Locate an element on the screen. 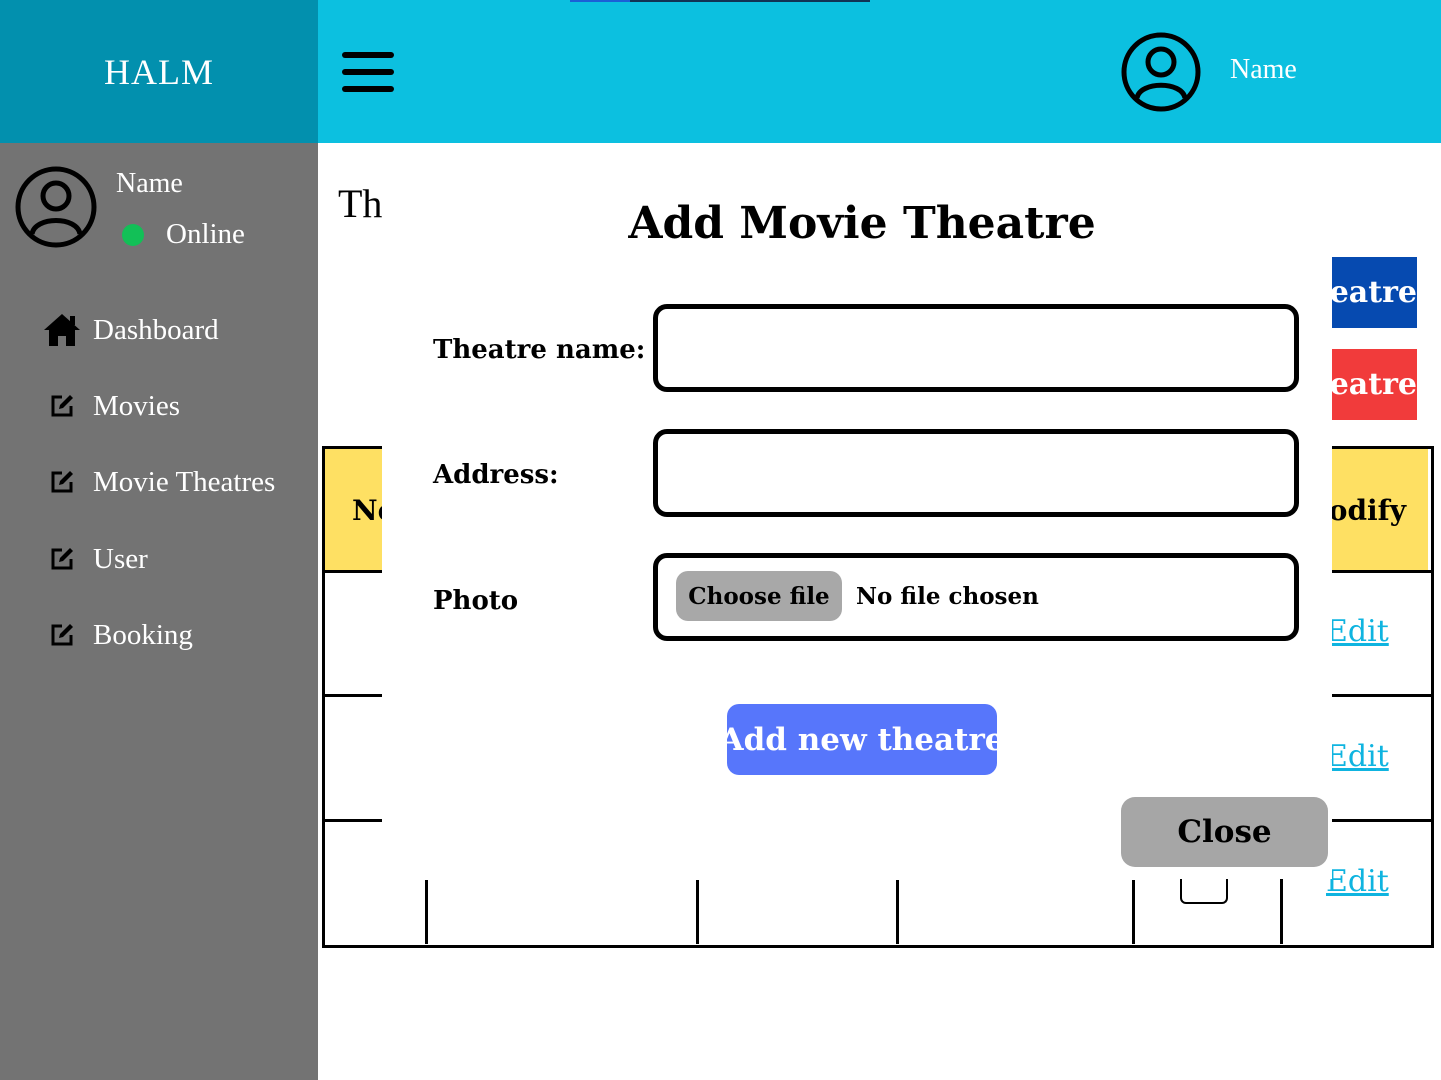  menu-toggle-icon is located at coordinates (368, 72).